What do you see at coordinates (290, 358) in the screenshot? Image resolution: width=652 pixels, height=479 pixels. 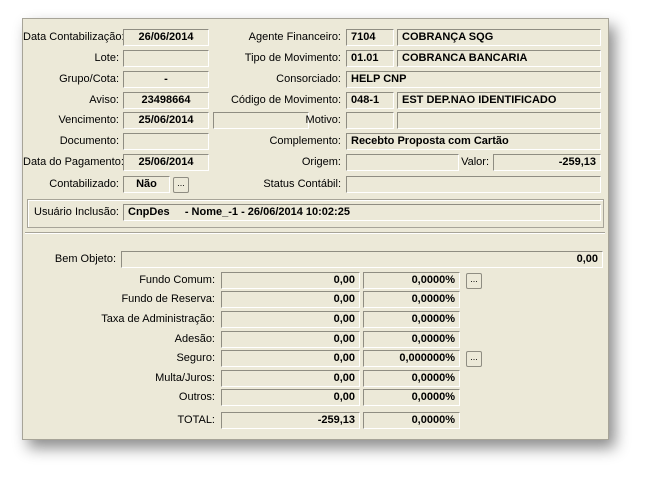 I see `seguro-value-field: 0,00` at bounding box center [290, 358].